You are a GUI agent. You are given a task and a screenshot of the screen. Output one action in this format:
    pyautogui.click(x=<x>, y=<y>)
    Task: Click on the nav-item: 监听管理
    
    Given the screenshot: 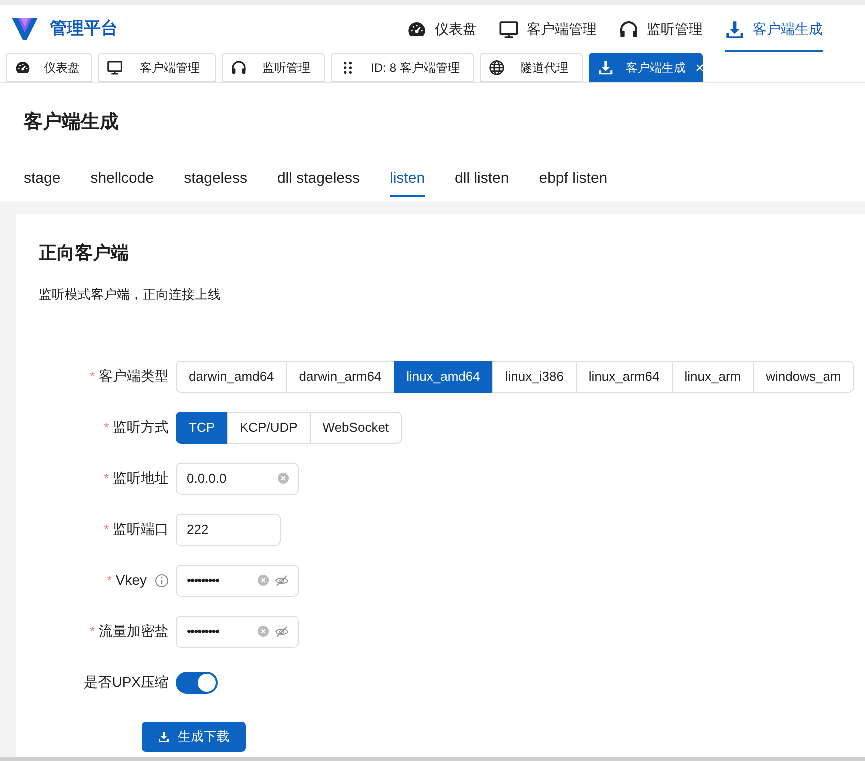 What is the action you would take?
    pyautogui.click(x=661, y=28)
    